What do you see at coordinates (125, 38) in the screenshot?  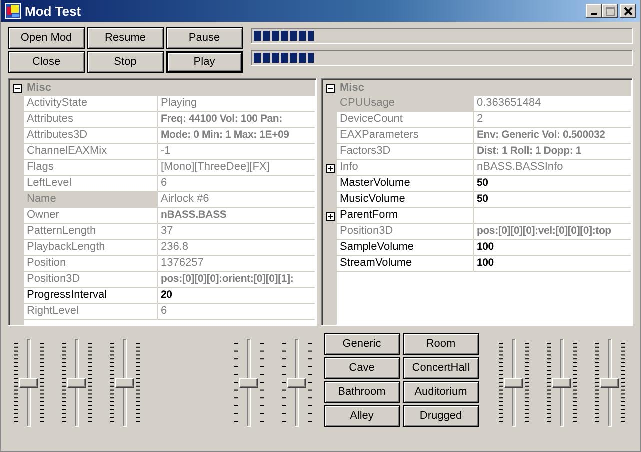 I see `action-button: Resume` at bounding box center [125, 38].